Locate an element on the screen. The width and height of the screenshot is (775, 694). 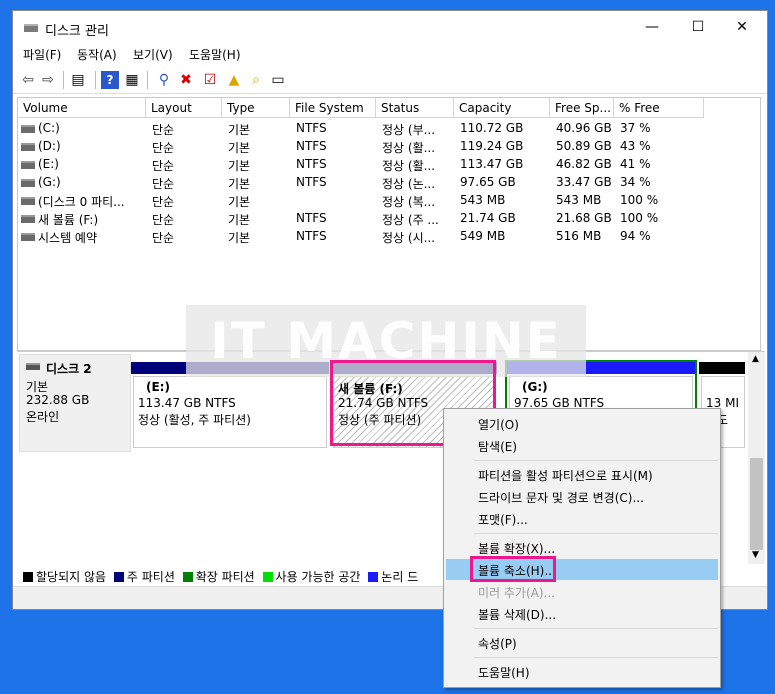
back-icon: ⇦ is located at coordinates (28, 80).